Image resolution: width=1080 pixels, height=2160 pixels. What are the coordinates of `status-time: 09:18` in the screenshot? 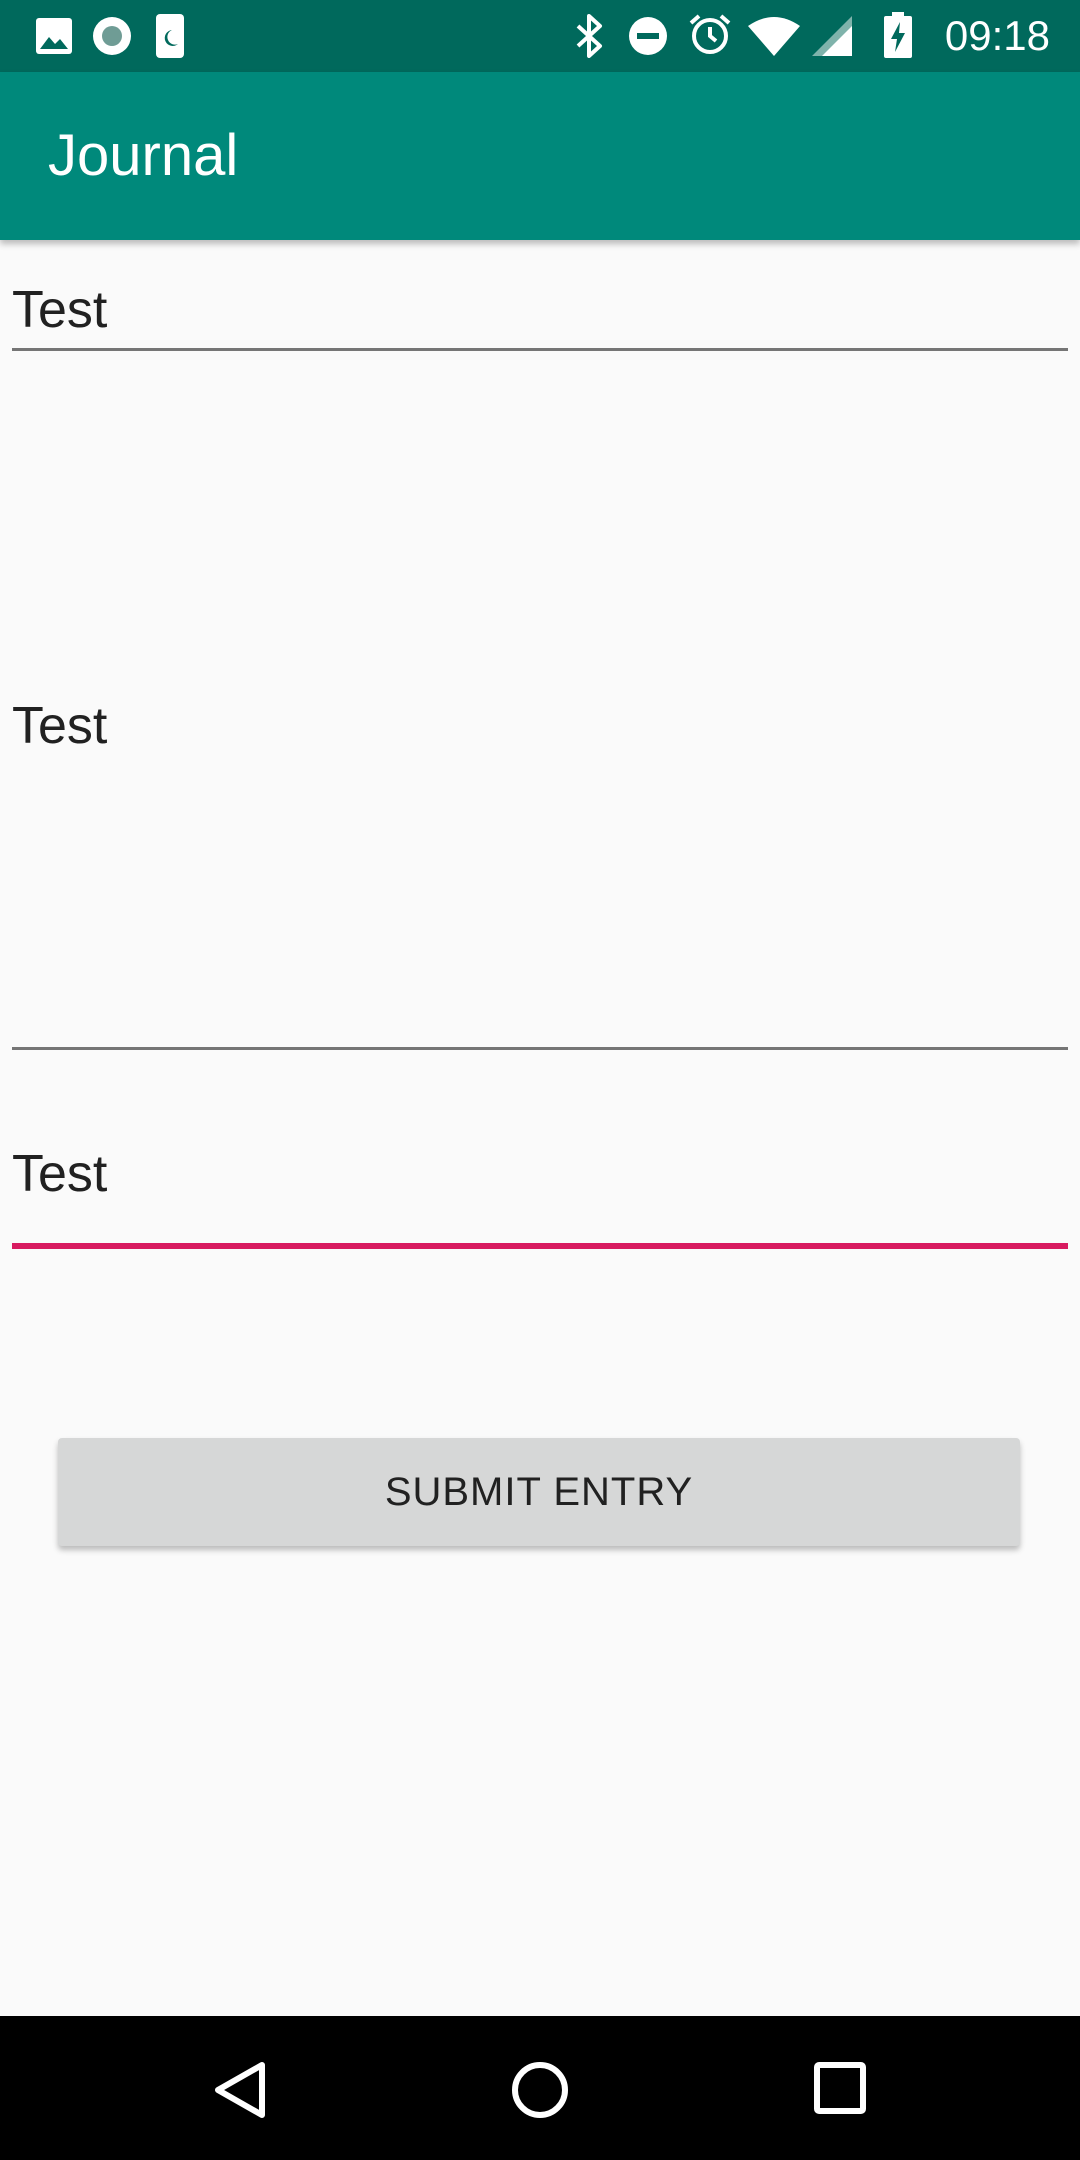 It's located at (997, 35).